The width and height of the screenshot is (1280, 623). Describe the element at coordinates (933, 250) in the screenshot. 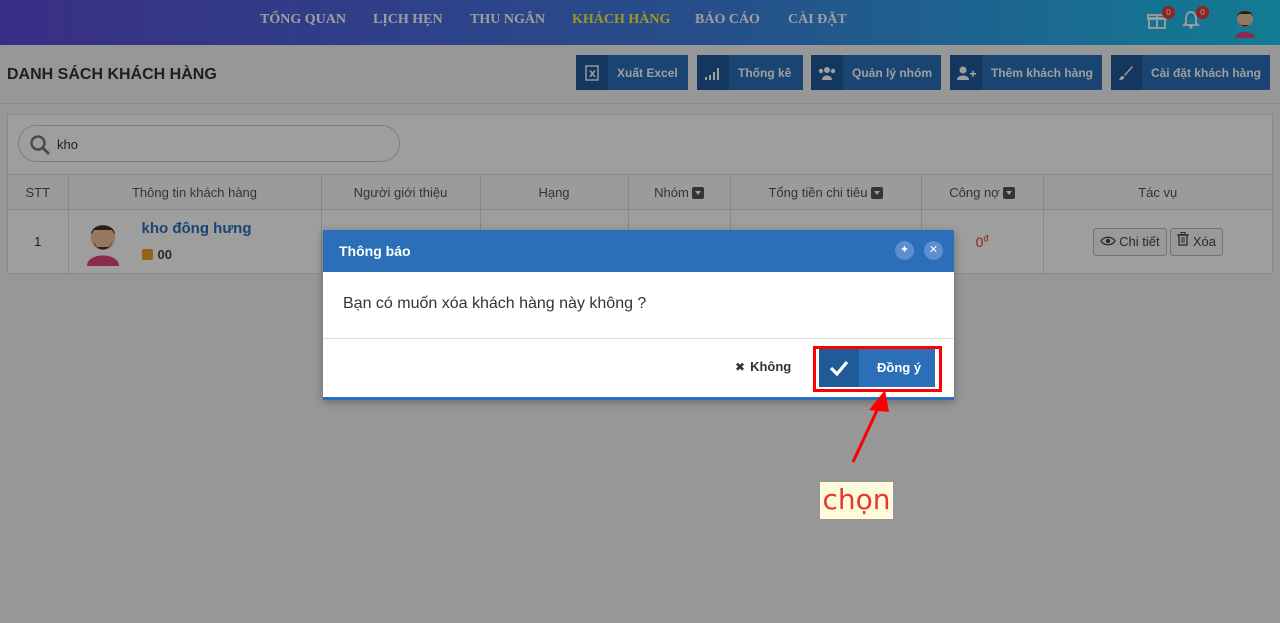

I see `close-icon: ✕` at that location.